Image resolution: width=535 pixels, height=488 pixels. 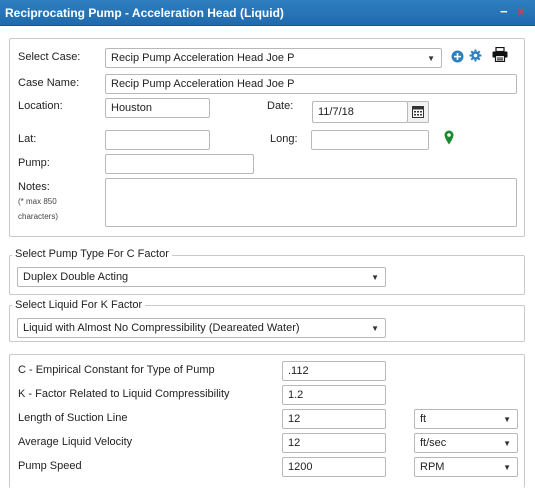 I want to click on date-picker-button, so click(x=418, y=112).